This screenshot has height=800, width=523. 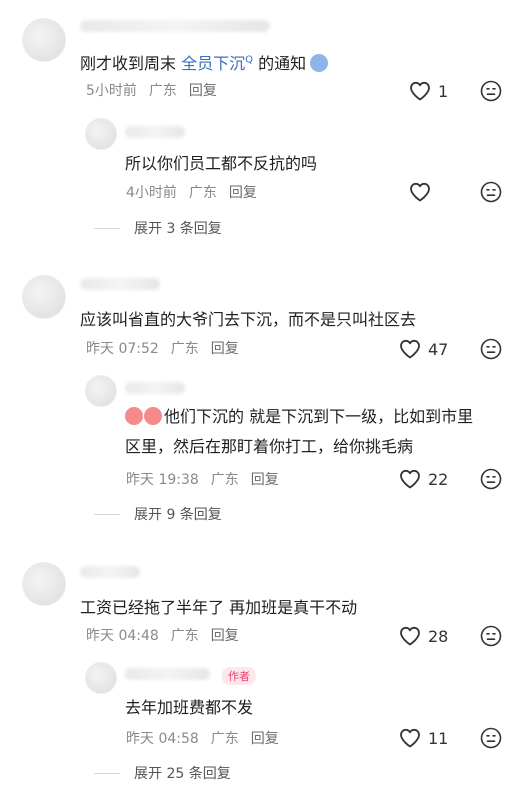 I want to click on expand-replies-button: 展开 25 条回复, so click(x=162, y=773).